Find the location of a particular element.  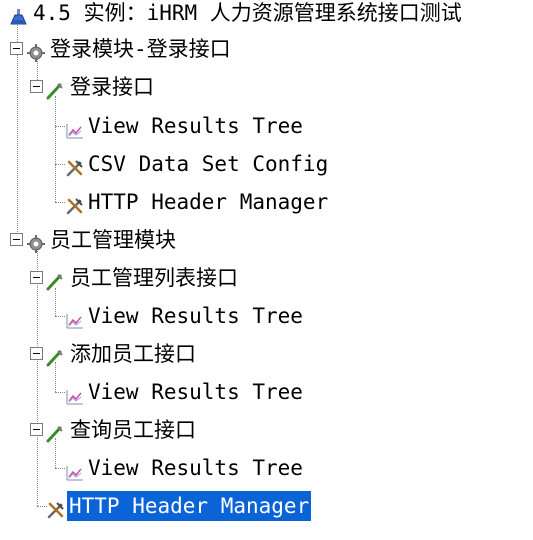

tree-node-label: CSV Data Set Config is located at coordinates (208, 164).